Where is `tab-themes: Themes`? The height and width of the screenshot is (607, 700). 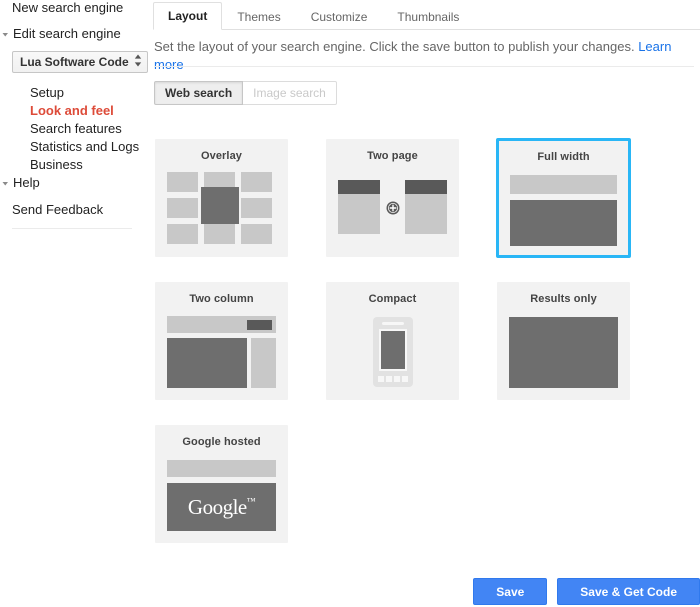
tab-themes: Themes is located at coordinates (258, 16).